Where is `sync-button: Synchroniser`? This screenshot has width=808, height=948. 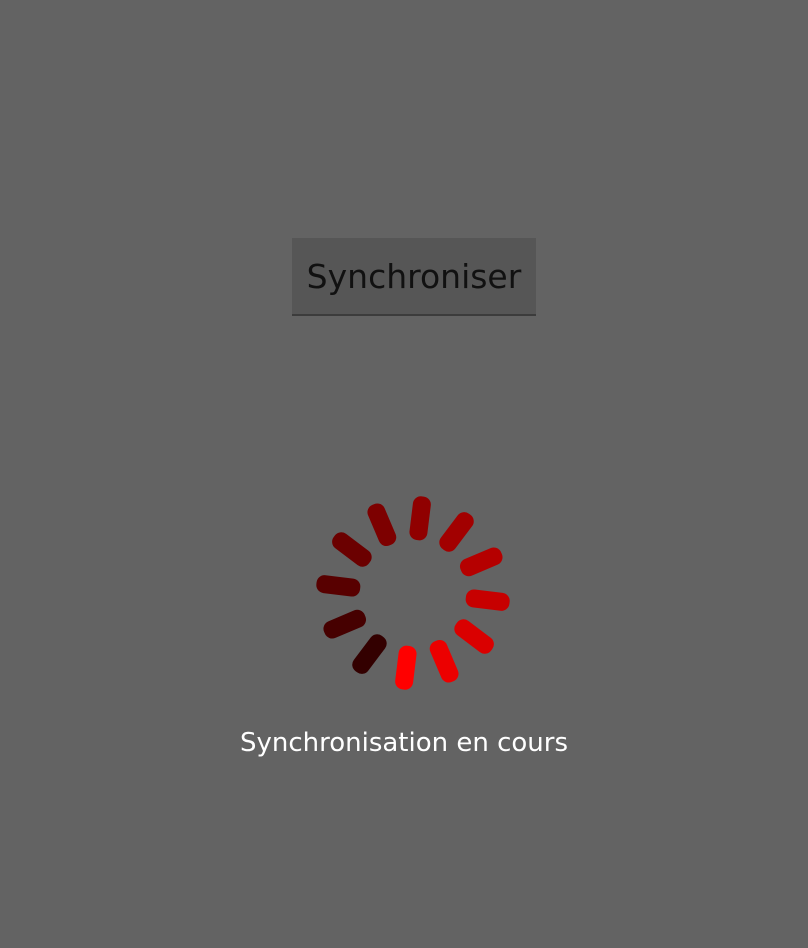
sync-button: Synchroniser is located at coordinates (414, 277).